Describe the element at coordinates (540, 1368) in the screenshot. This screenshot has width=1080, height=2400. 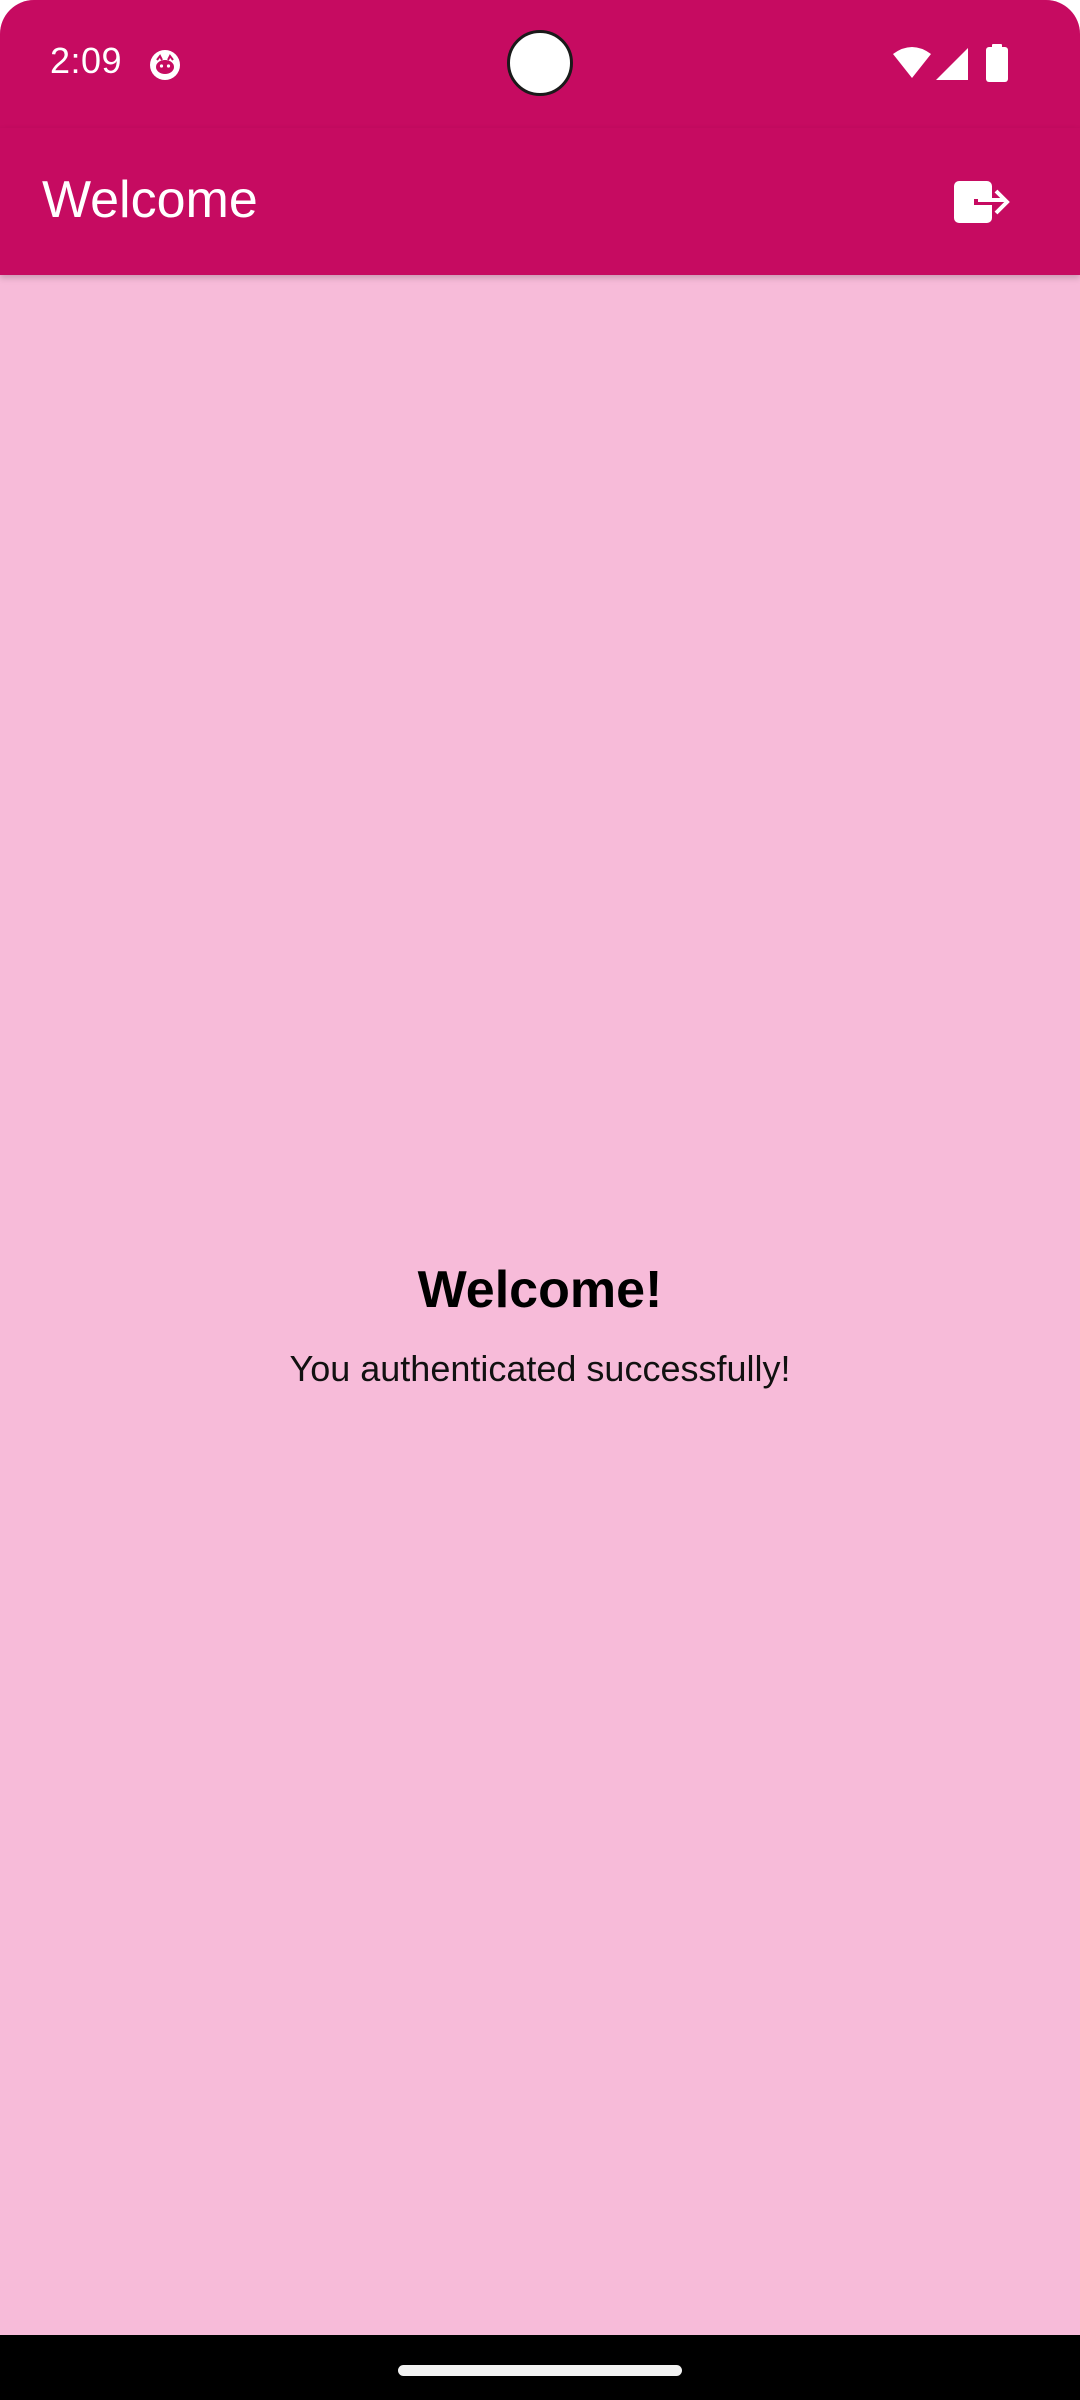
I see `auth-success-message: You authenticated successfully!` at that location.